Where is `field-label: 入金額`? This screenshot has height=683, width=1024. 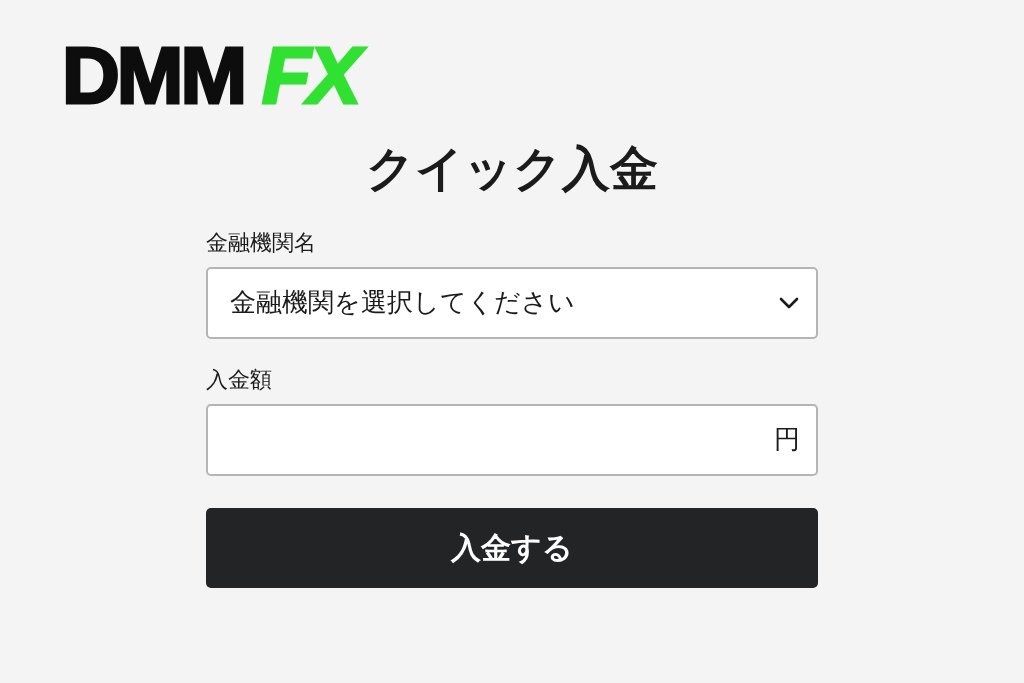 field-label: 入金額 is located at coordinates (239, 379).